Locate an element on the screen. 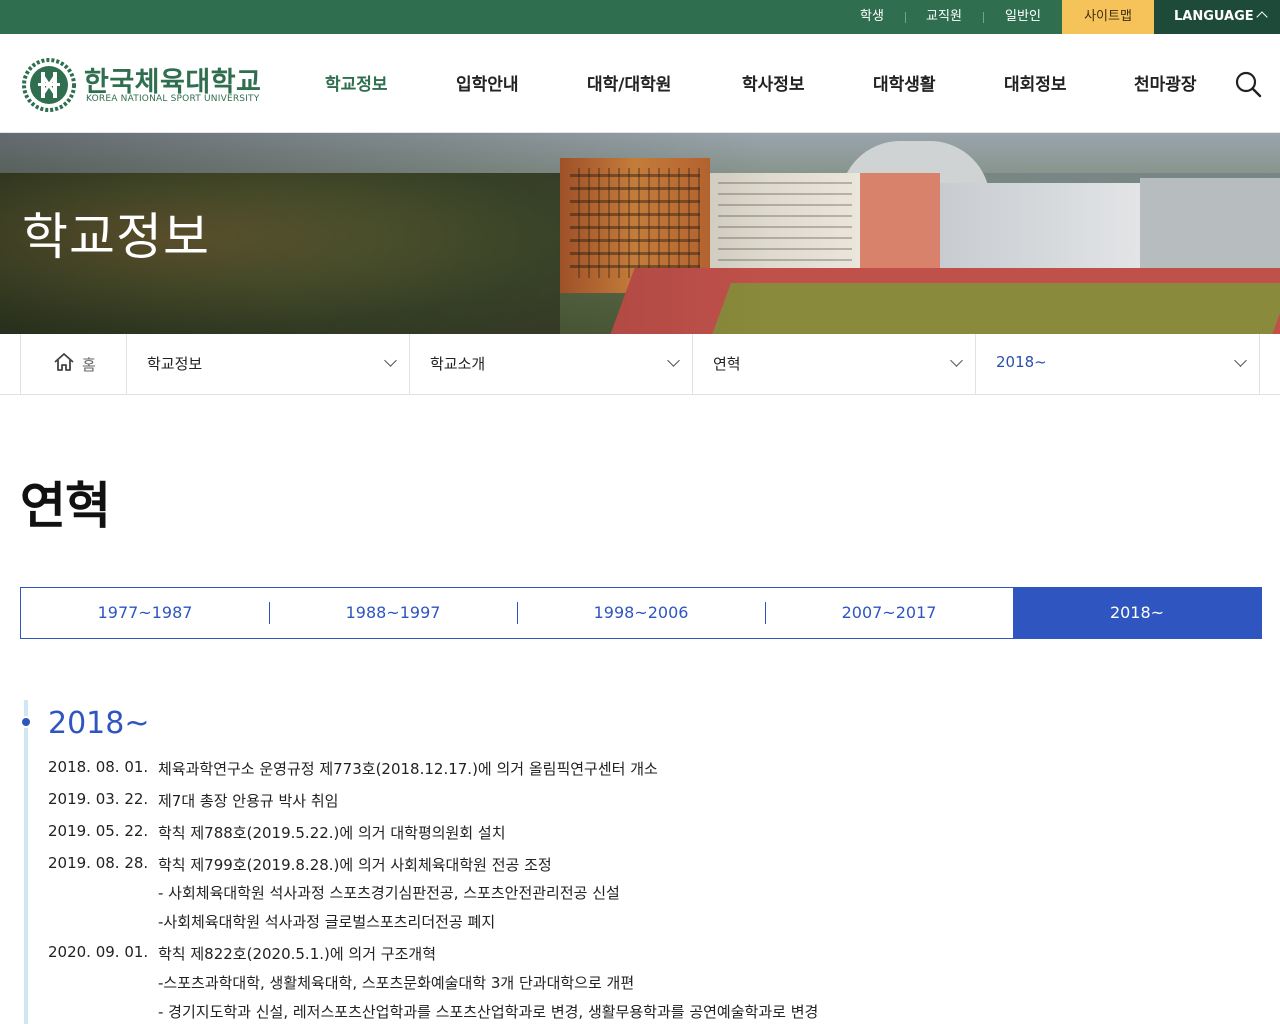 This screenshot has width=1280, height=1024. tab-1998-2006: 1998~2006 is located at coordinates (641, 613).